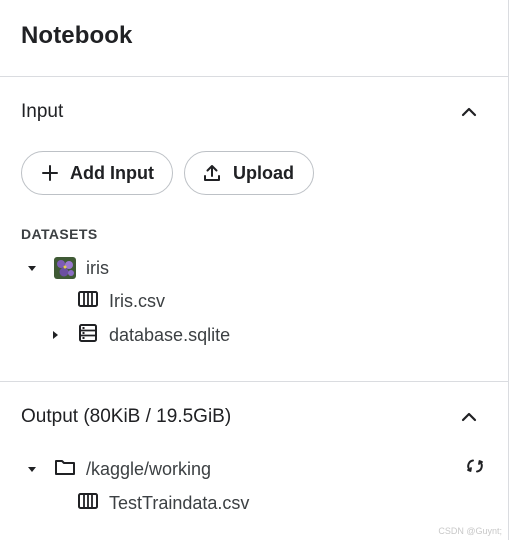 Image resolution: width=510 pixels, height=540 pixels. I want to click on file-name: TestTraindata.csv, so click(179, 502).